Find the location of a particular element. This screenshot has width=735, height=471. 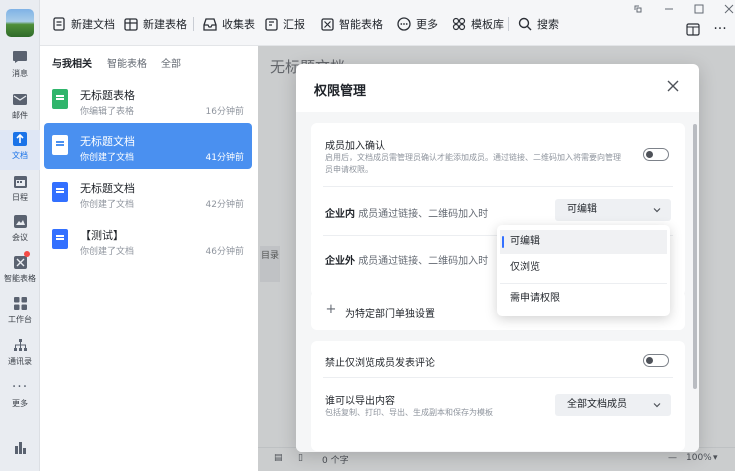

dept-setting-label: 为特定部门单独设置 is located at coordinates (390, 314).